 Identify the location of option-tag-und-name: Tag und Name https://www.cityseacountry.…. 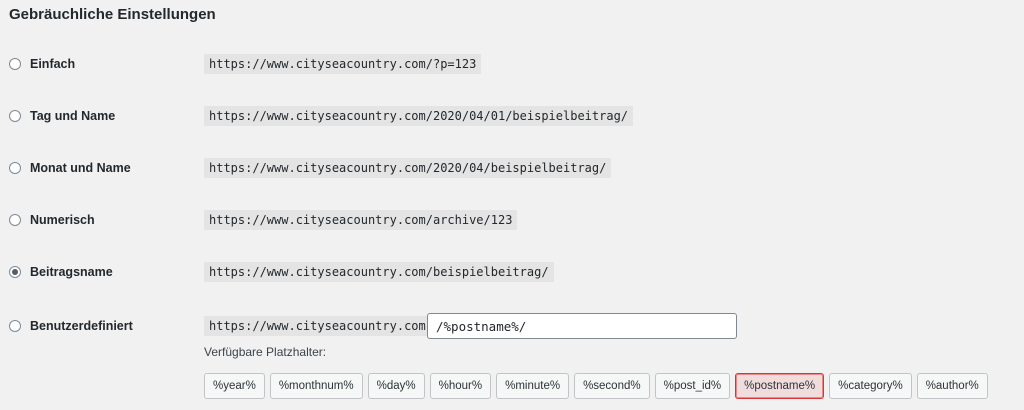
(512, 117).